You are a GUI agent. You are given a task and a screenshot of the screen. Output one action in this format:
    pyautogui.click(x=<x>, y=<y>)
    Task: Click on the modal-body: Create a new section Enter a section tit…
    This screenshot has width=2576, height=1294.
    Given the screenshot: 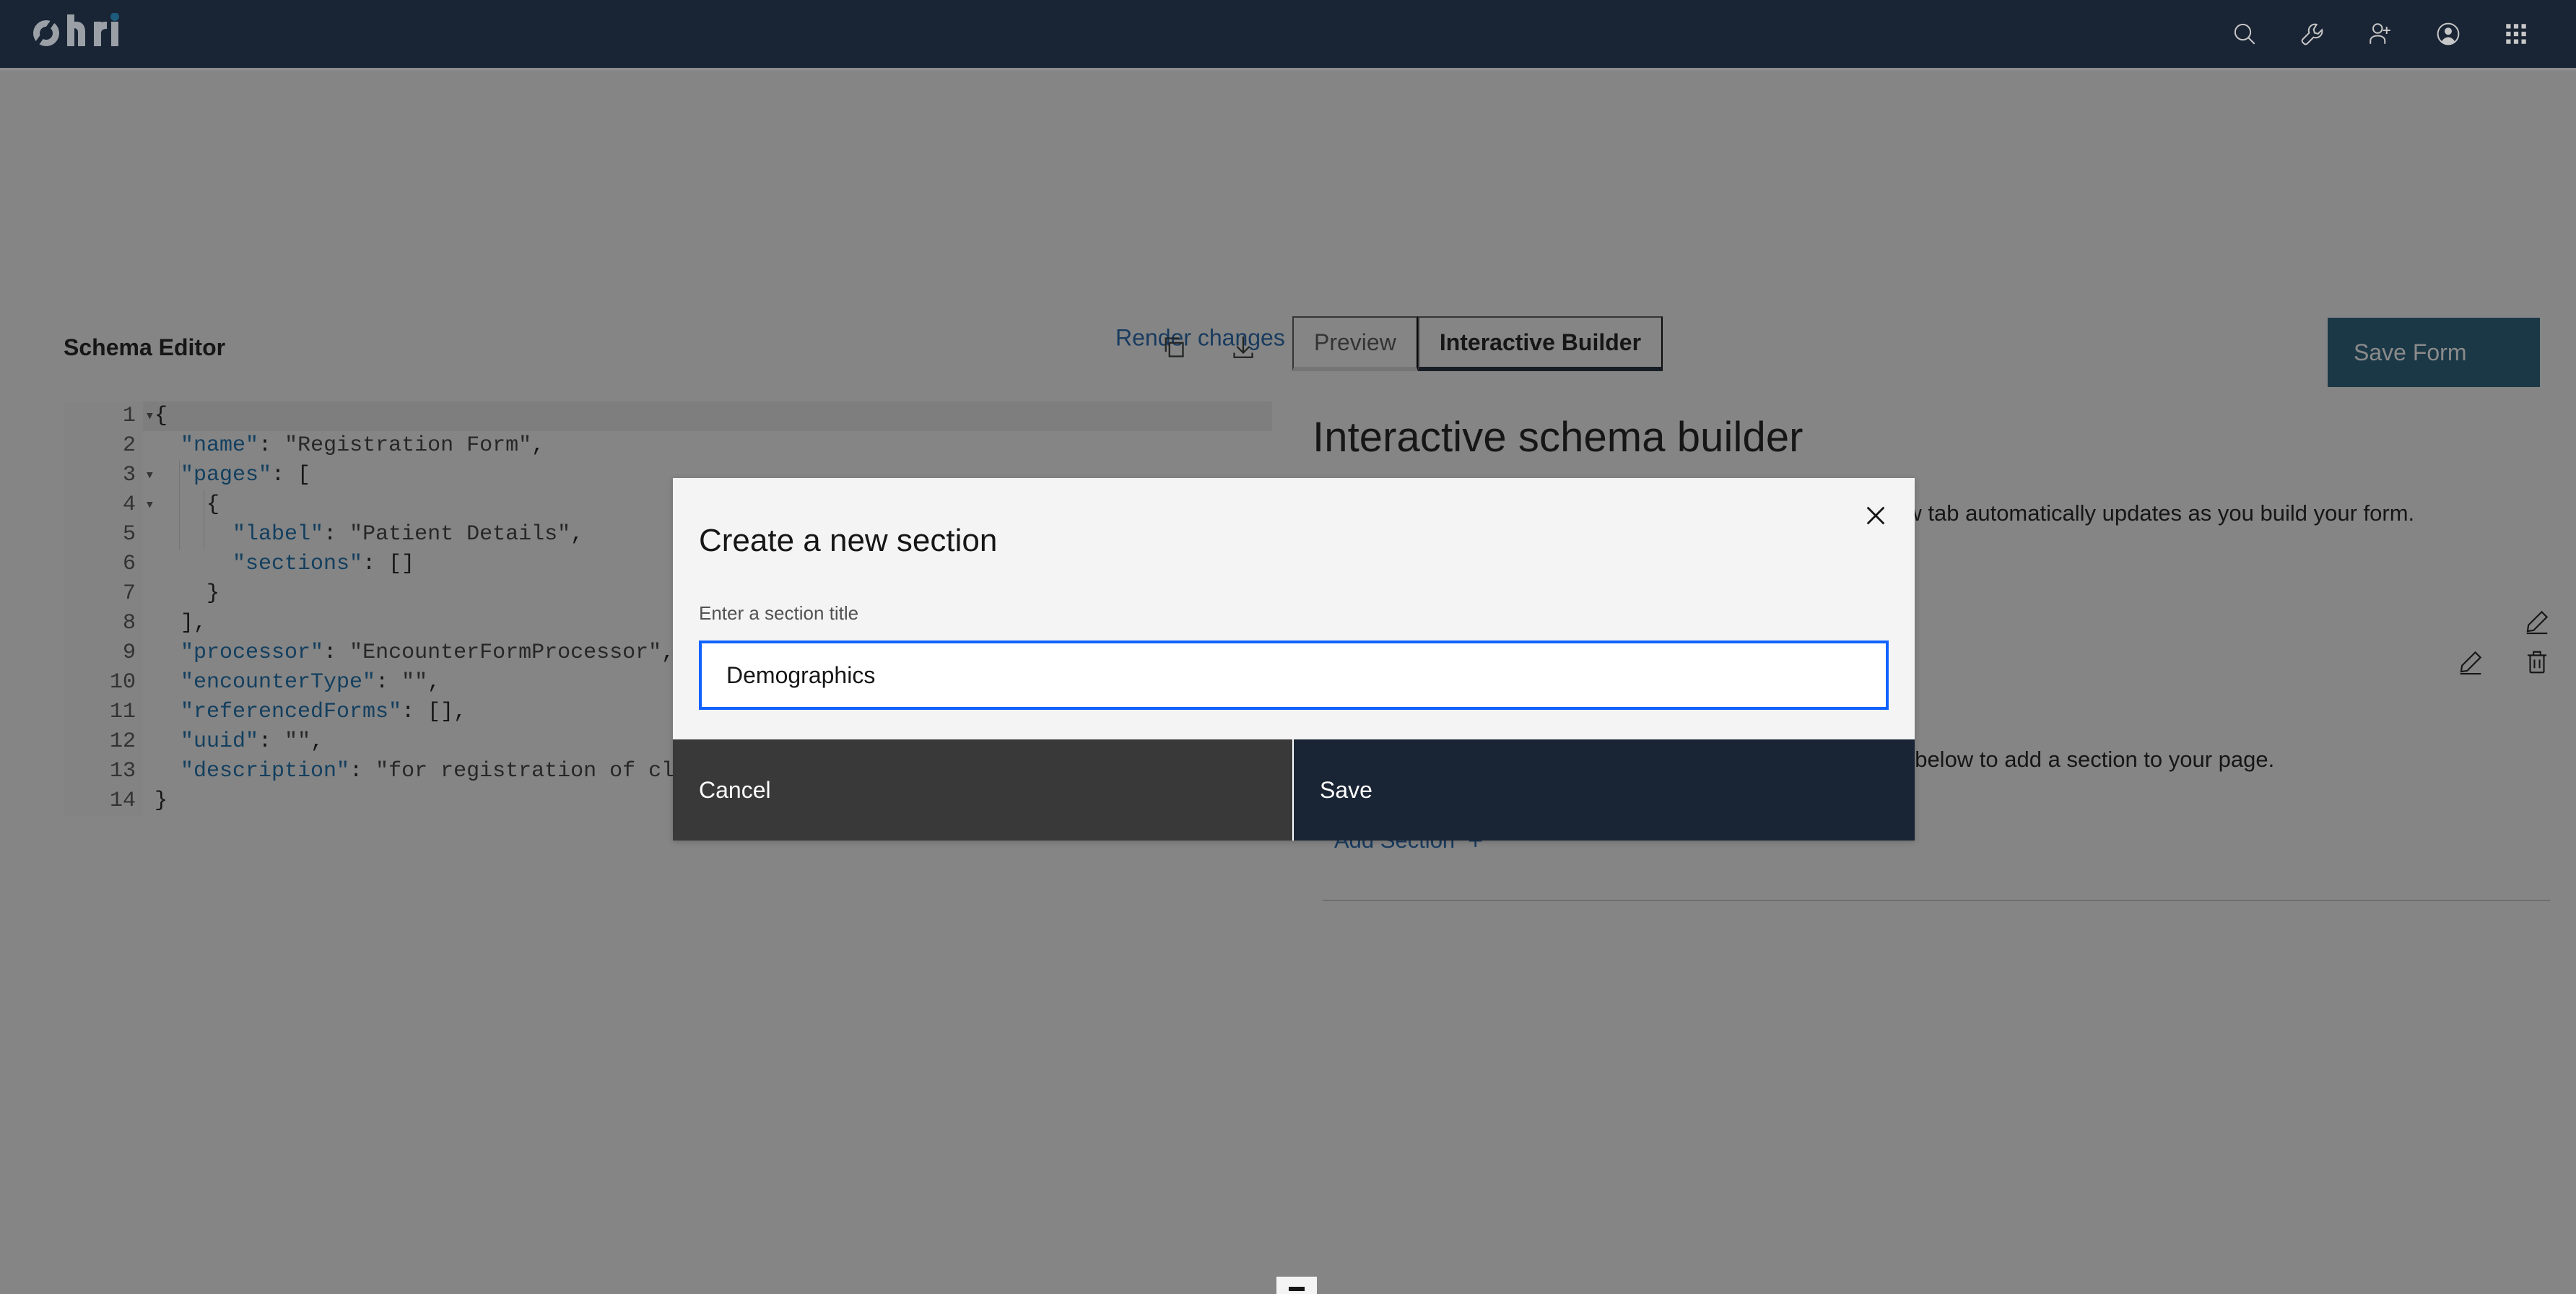 What is the action you would take?
    pyautogui.click(x=1294, y=608)
    